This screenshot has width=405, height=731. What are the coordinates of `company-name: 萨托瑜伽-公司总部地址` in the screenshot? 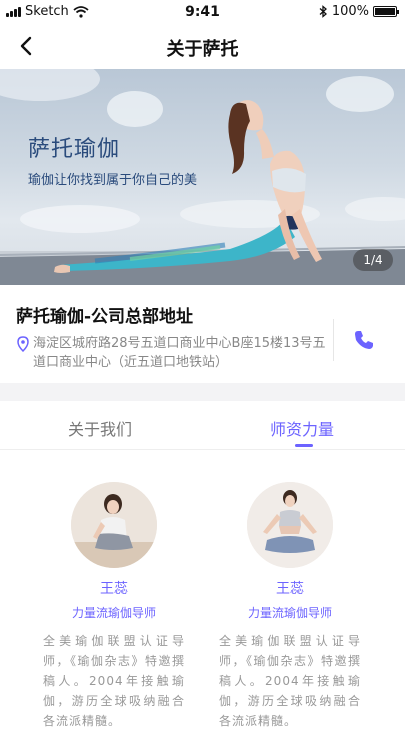 It's located at (105, 317).